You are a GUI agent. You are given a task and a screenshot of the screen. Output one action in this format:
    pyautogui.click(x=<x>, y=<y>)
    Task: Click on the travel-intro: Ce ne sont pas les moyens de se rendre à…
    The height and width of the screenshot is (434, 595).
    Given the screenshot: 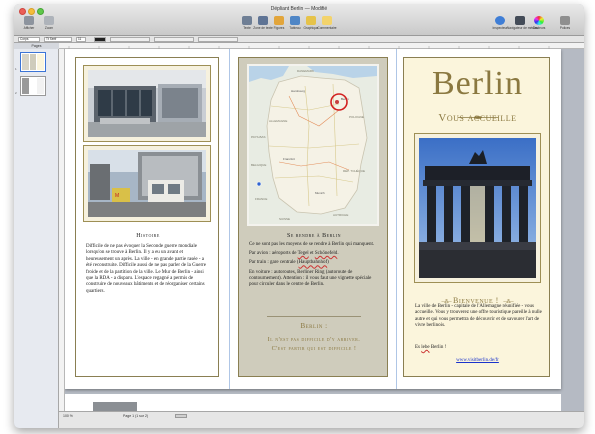 What is the action you would take?
    pyautogui.click(x=312, y=244)
    